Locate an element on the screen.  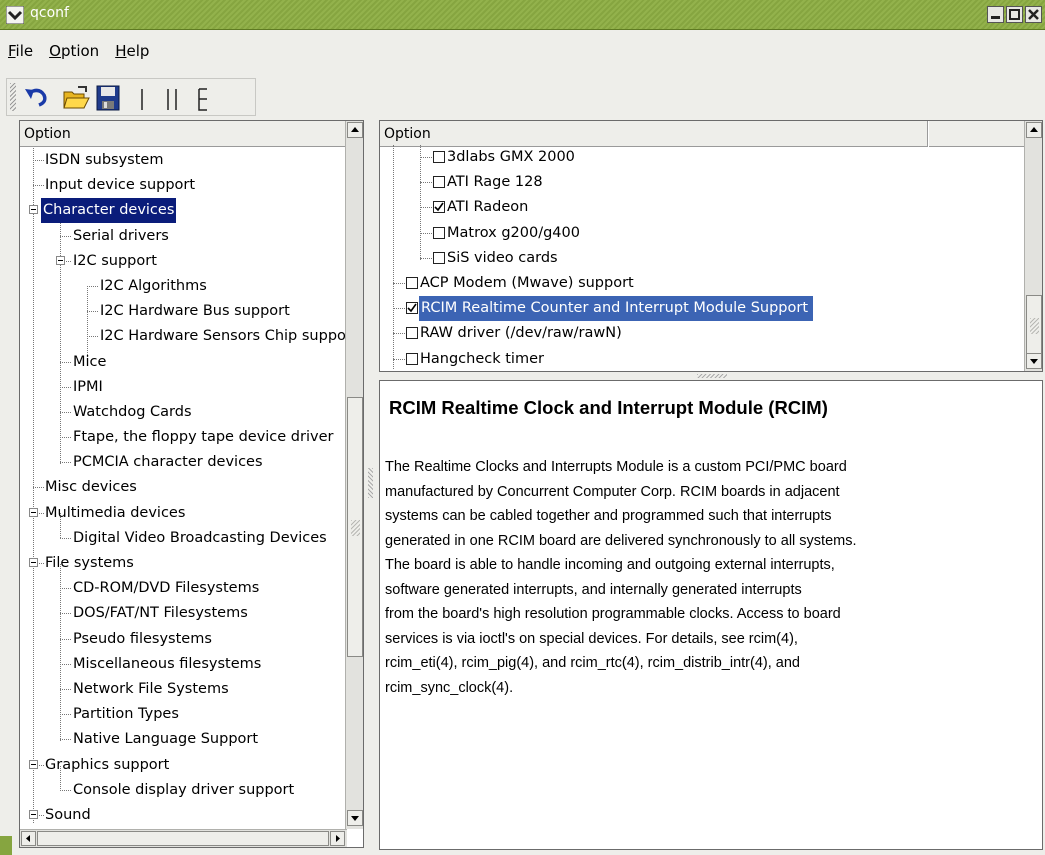
right-column-header: Option is located at coordinates (654, 134).